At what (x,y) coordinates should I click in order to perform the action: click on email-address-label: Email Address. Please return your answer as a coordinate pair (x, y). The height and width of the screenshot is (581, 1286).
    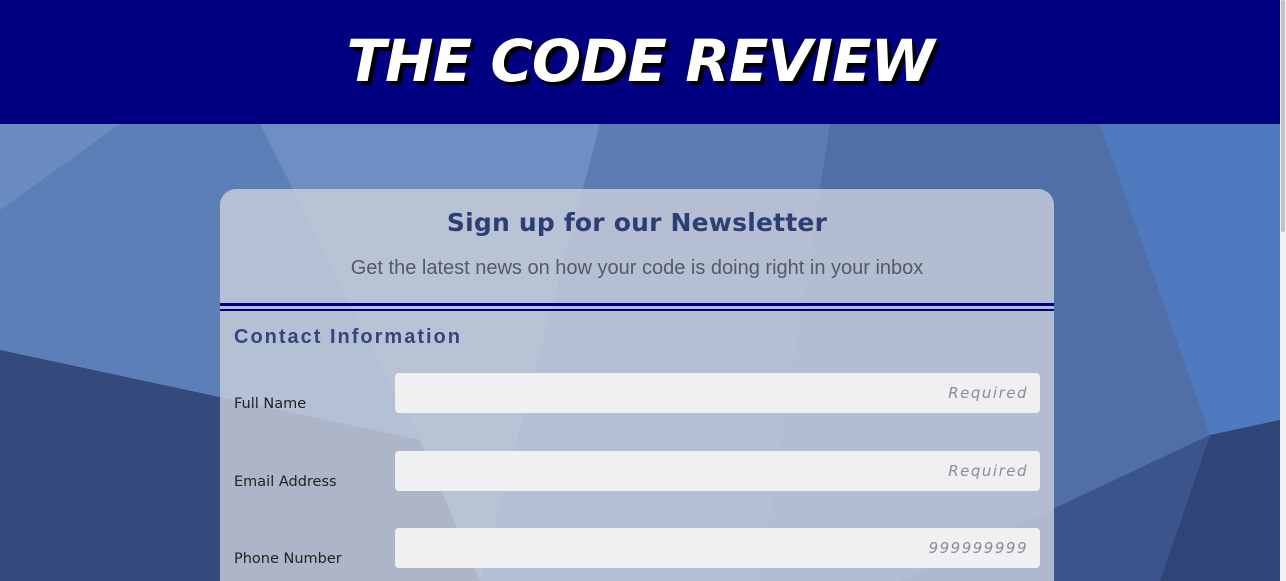
    Looking at the image, I should click on (285, 482).